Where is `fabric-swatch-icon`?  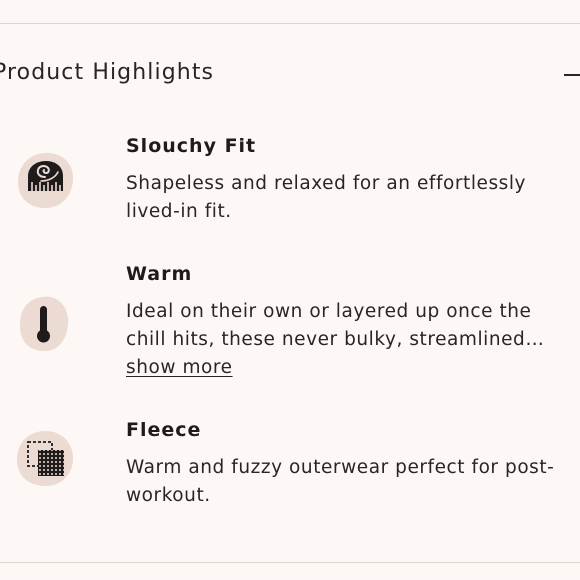 fabric-swatch-icon is located at coordinates (45, 459).